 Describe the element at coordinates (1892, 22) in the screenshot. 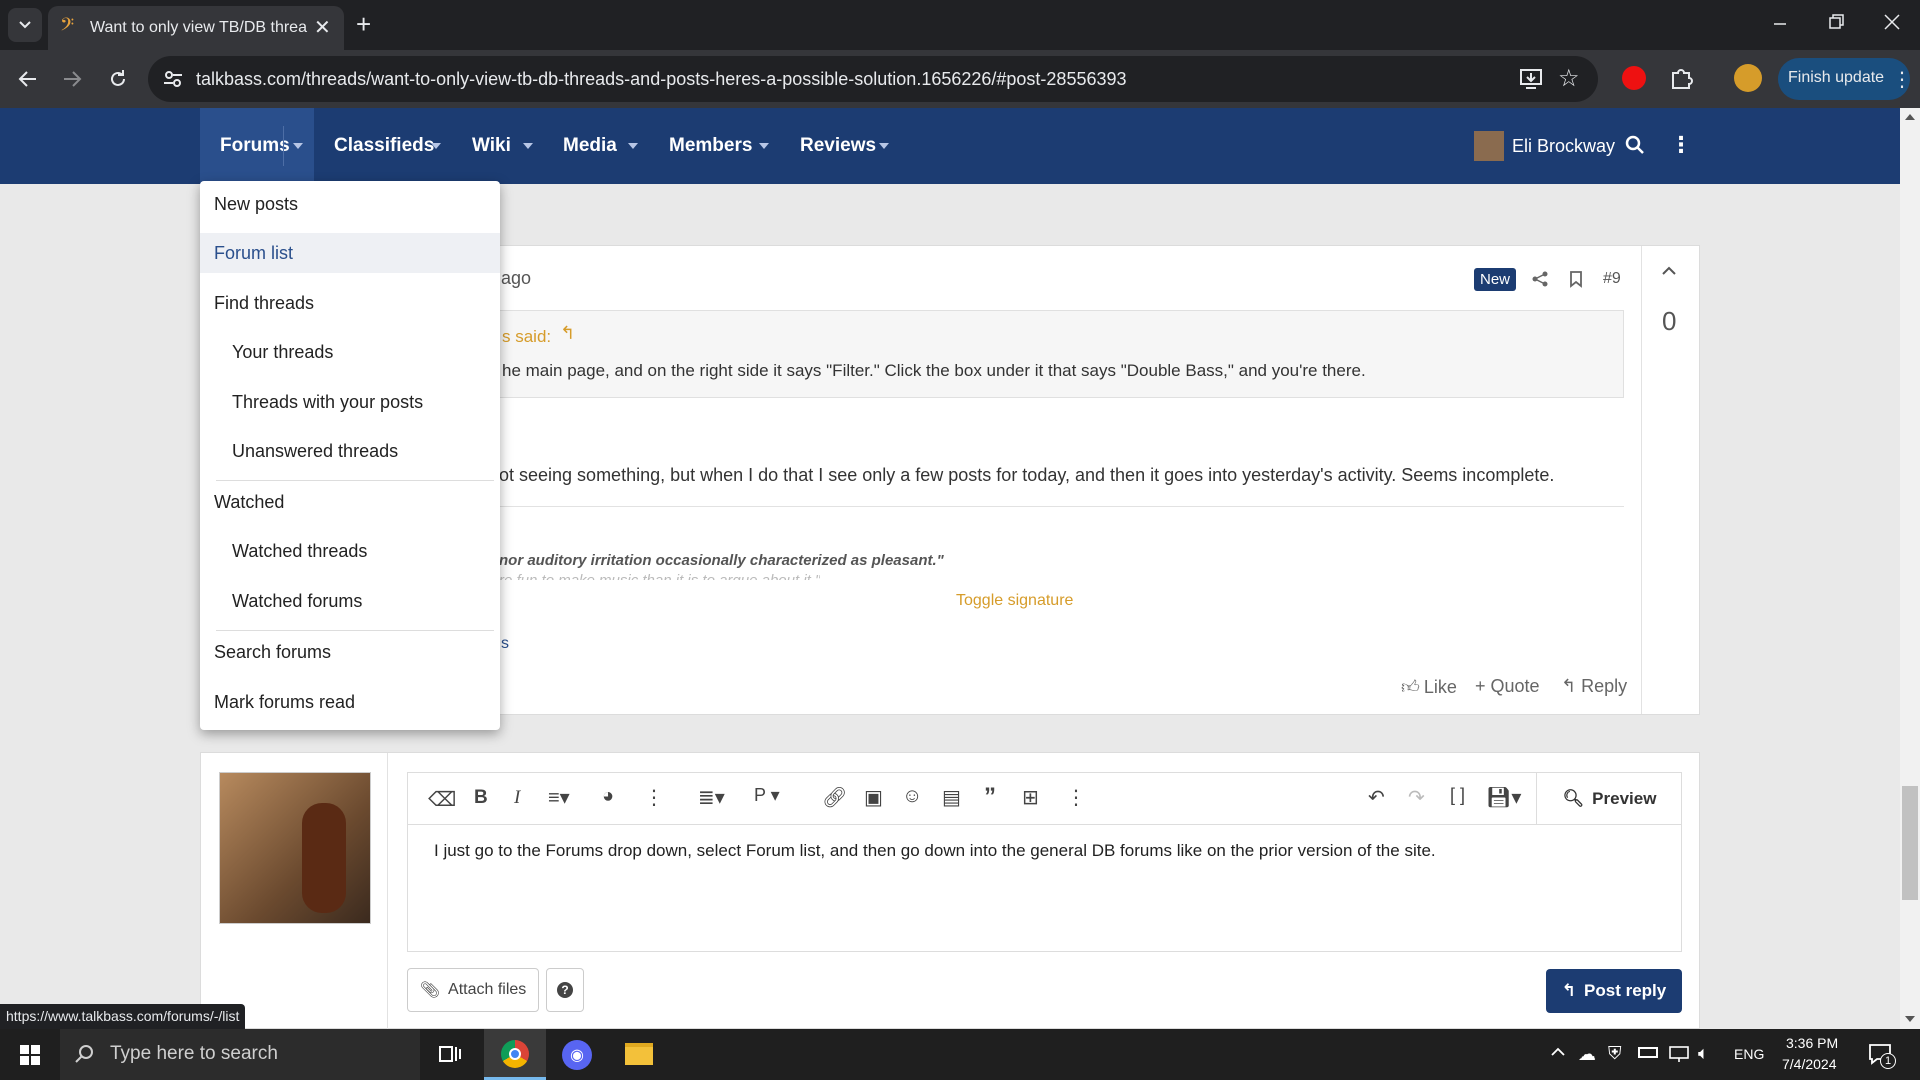

I see `close-window-button` at that location.